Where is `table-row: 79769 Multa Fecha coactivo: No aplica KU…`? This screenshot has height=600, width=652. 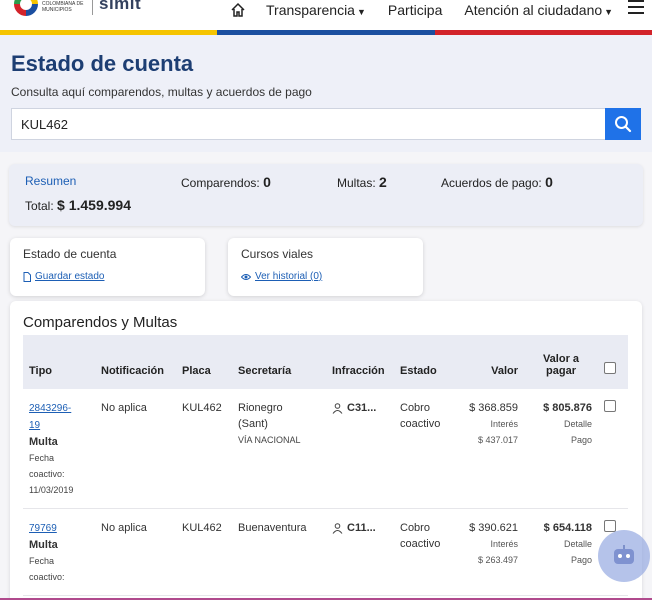 table-row: 79769 Multa Fecha coactivo: No aplica KU… is located at coordinates (325, 552).